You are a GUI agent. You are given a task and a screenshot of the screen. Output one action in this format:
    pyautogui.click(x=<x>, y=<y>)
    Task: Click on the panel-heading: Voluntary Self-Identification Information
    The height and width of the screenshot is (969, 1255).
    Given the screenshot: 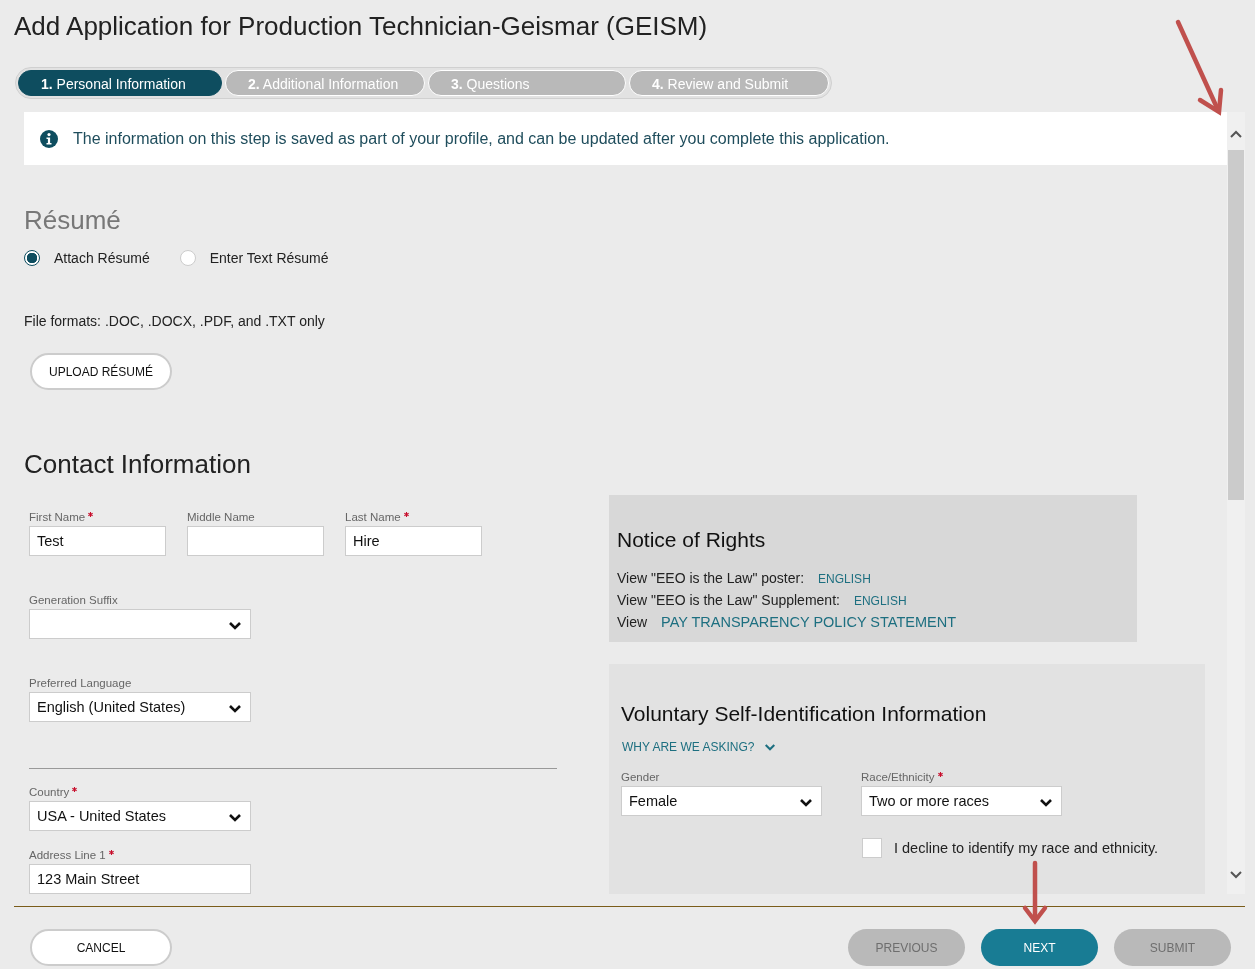 What is the action you would take?
    pyautogui.click(x=804, y=714)
    